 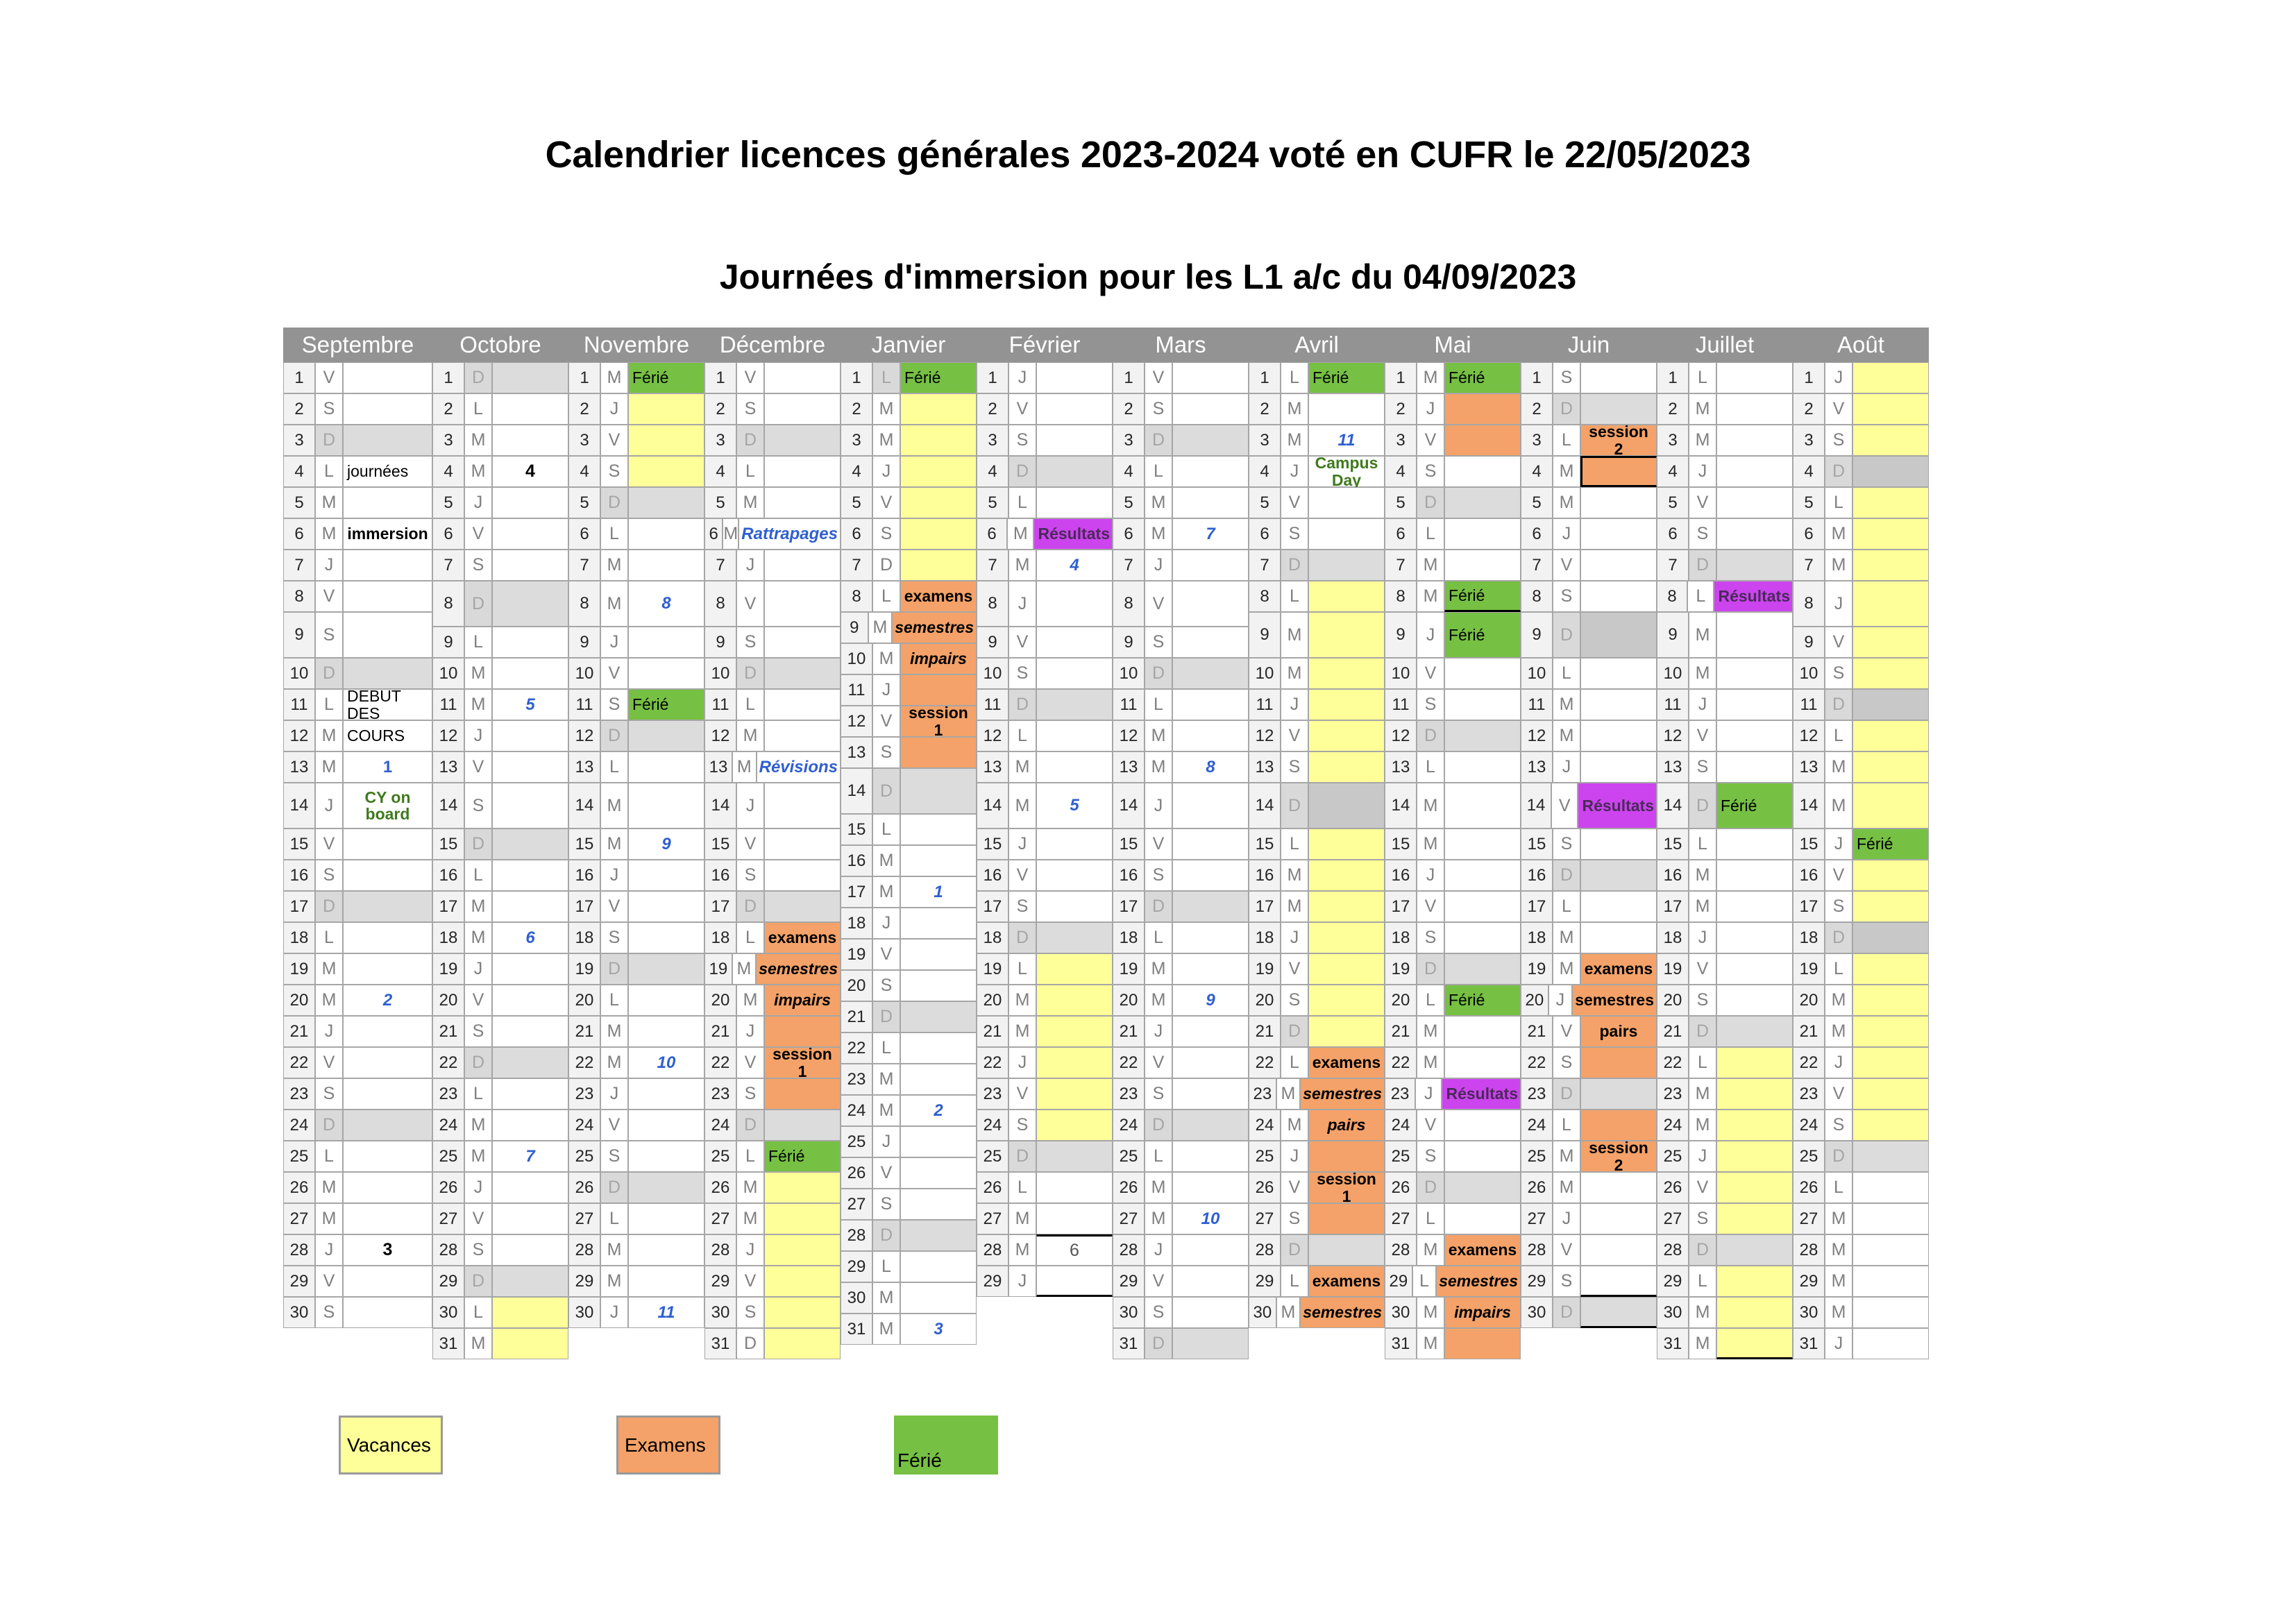 I want to click on day-note-cell: 3, so click(x=387, y=1250).